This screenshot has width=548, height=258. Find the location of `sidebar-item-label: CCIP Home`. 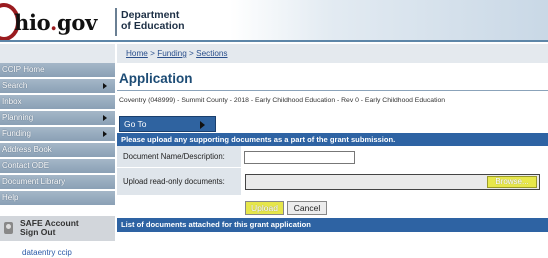

sidebar-item-label: CCIP Home is located at coordinates (23, 69).